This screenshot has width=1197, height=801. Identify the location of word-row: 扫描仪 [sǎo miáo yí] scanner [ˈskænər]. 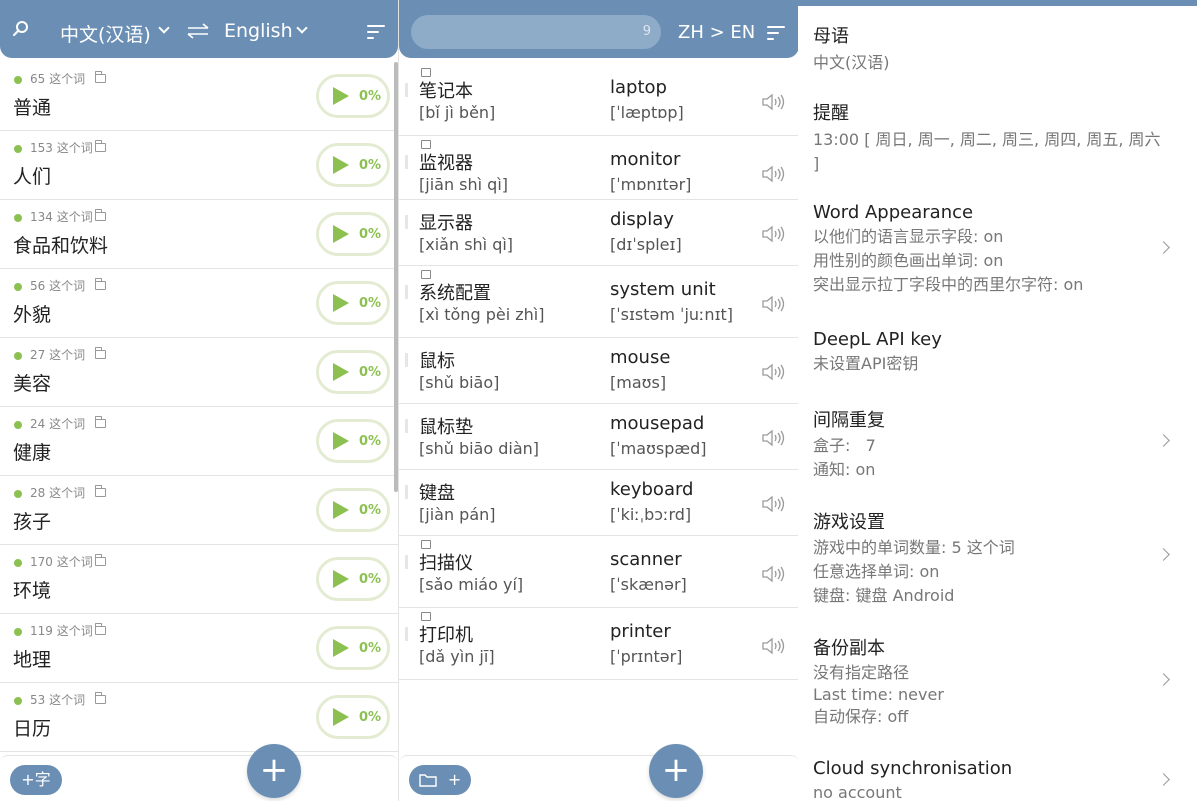
(598, 572).